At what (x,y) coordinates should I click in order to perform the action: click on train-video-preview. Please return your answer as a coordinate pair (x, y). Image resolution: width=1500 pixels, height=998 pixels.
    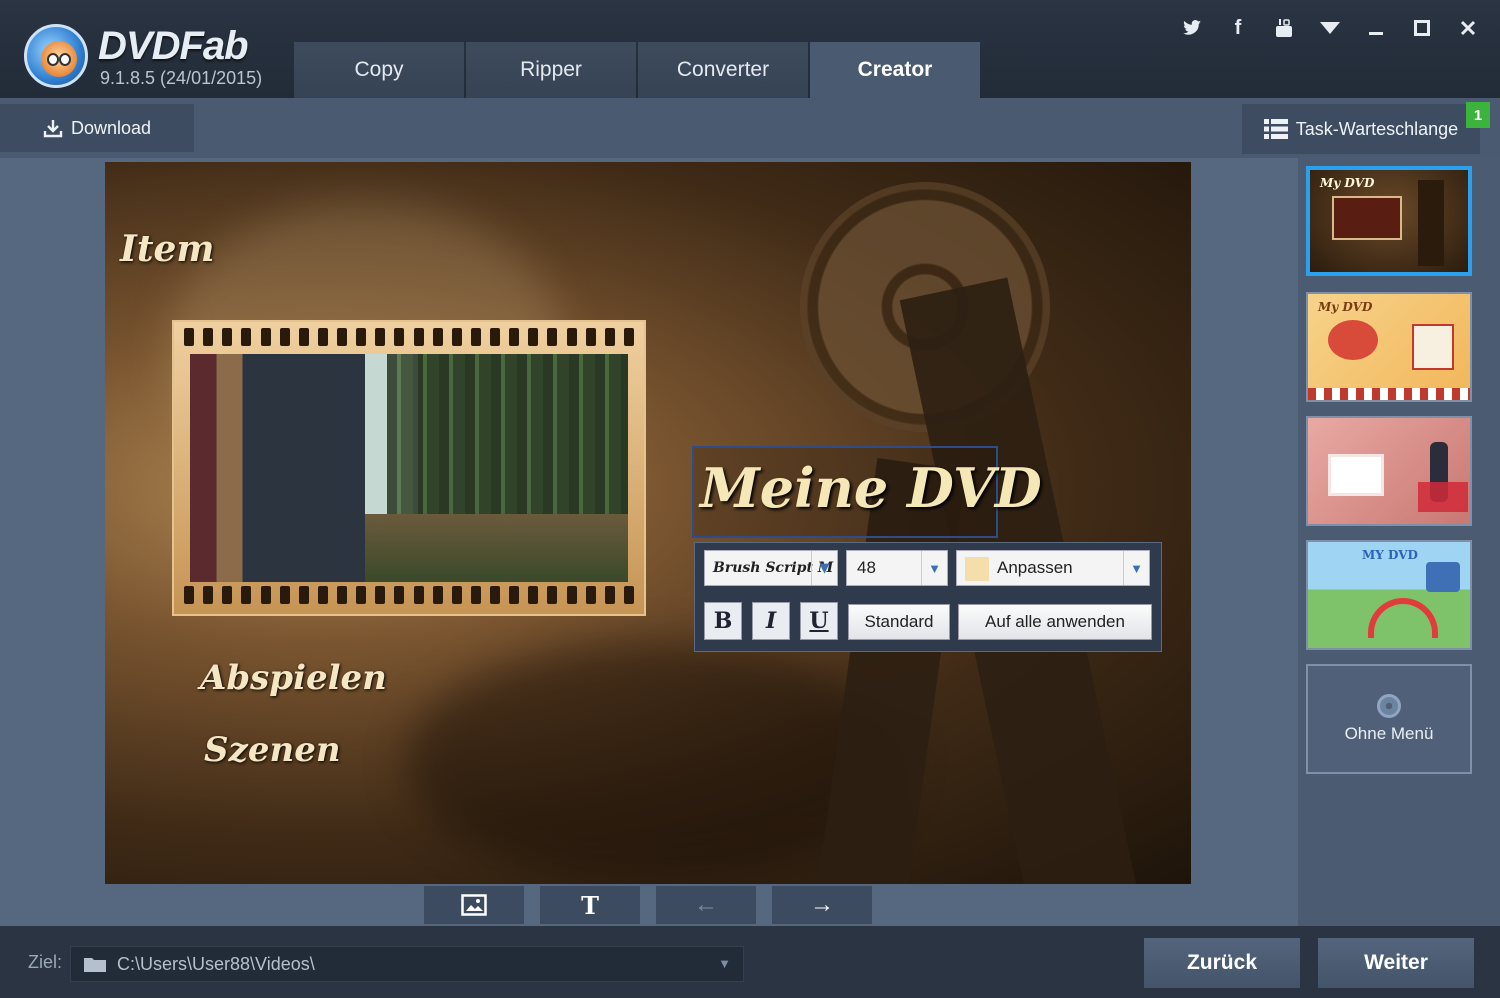
    Looking at the image, I should click on (409, 468).